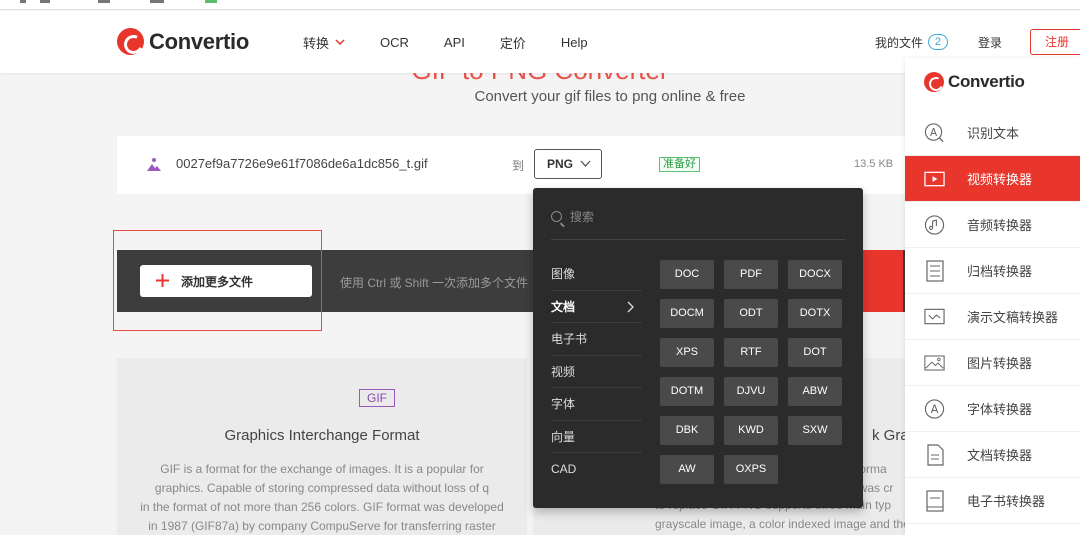 This screenshot has height=535, width=1080. Describe the element at coordinates (574, 42) in the screenshot. I see `nav-help: Help` at that location.